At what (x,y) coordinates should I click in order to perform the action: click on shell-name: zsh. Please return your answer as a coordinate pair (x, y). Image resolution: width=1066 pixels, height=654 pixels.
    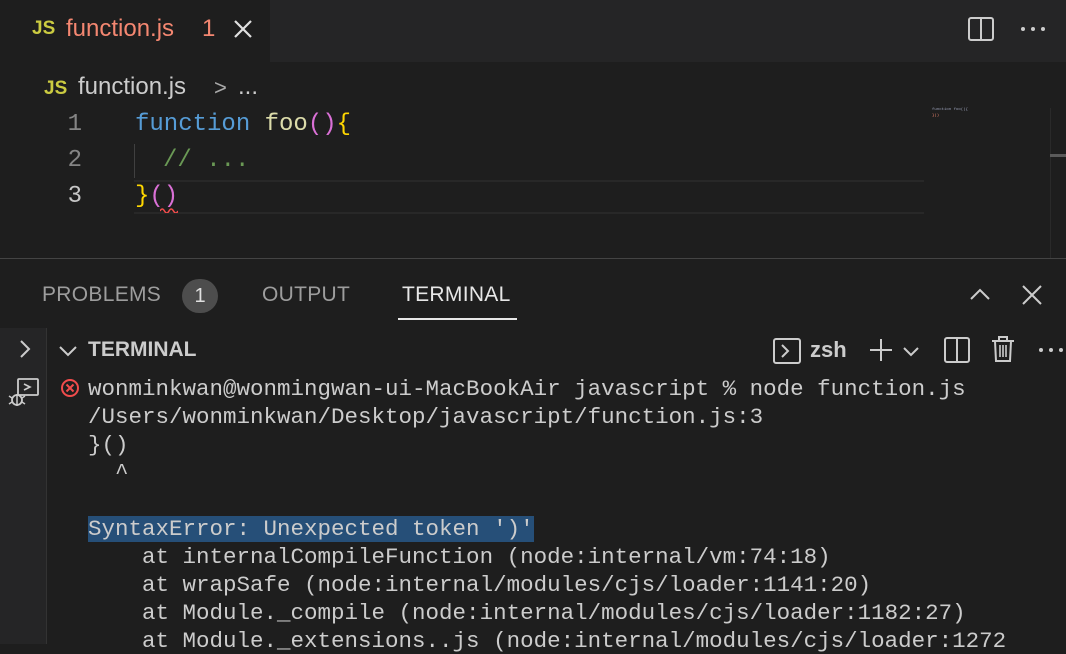
    Looking at the image, I should click on (828, 350).